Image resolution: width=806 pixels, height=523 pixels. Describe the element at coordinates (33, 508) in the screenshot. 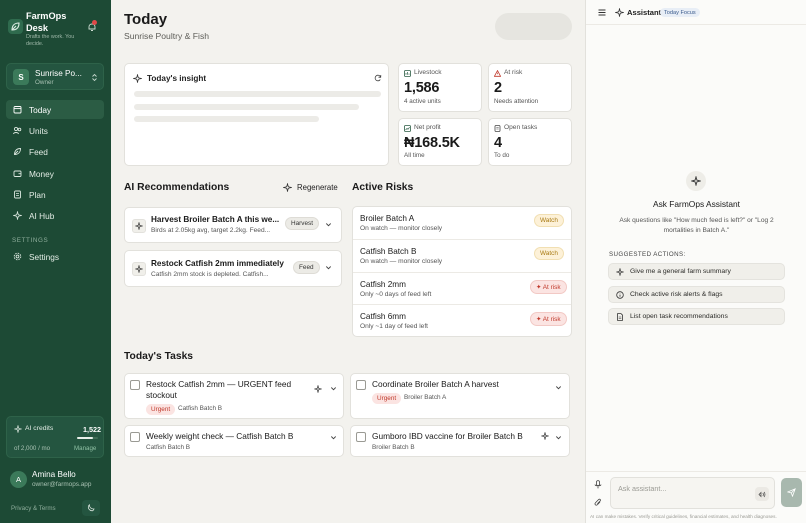

I see `privacy-link: Privacy & Terms` at that location.